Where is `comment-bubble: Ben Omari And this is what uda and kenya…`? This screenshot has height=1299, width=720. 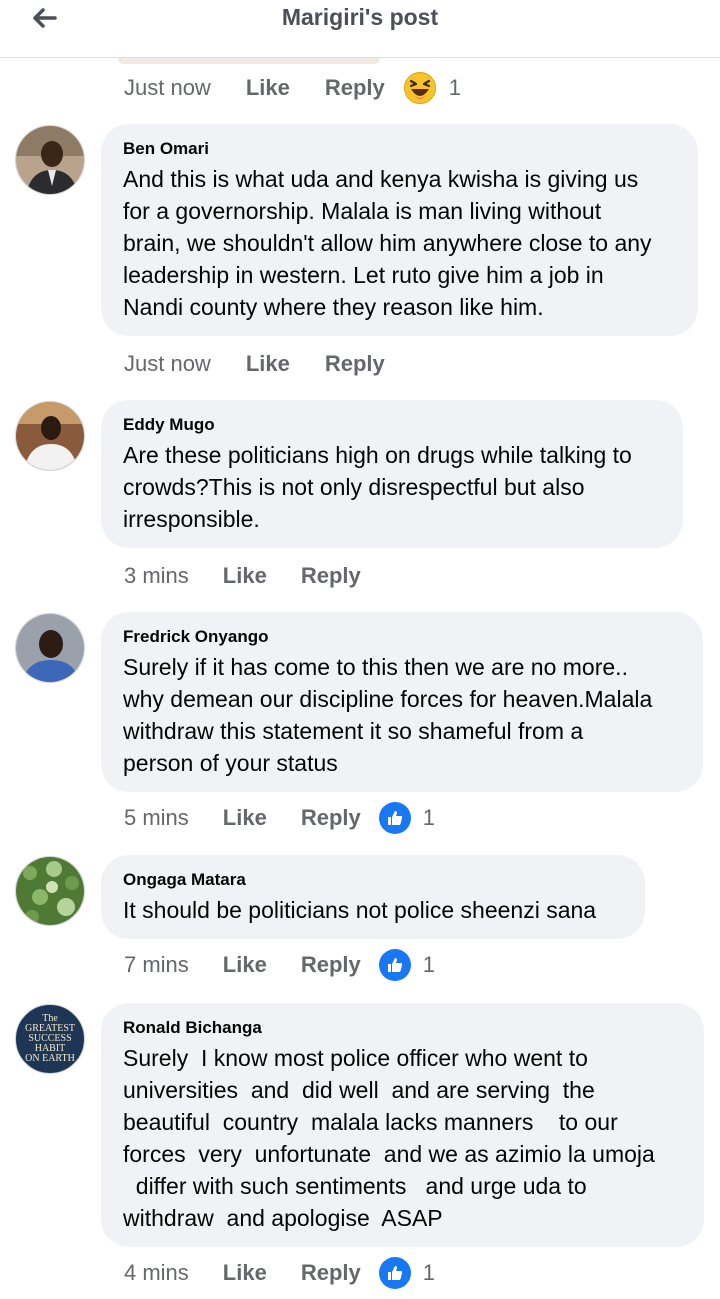
comment-bubble: Ben Omari And this is what uda and kenya… is located at coordinates (399, 230).